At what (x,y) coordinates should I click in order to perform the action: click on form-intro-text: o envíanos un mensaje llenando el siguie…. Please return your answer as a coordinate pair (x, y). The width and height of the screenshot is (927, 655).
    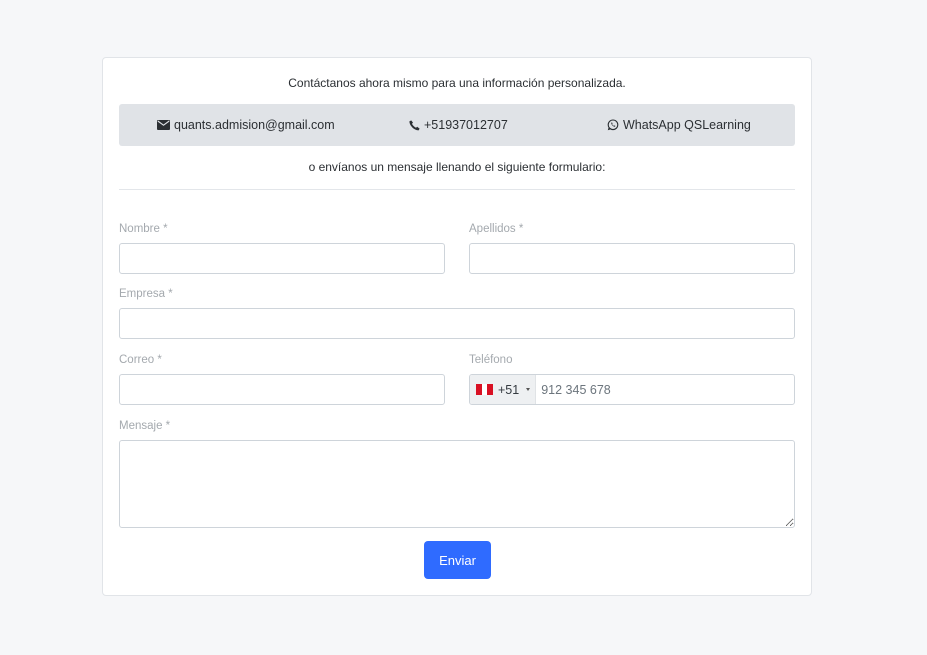
    Looking at the image, I should click on (457, 167).